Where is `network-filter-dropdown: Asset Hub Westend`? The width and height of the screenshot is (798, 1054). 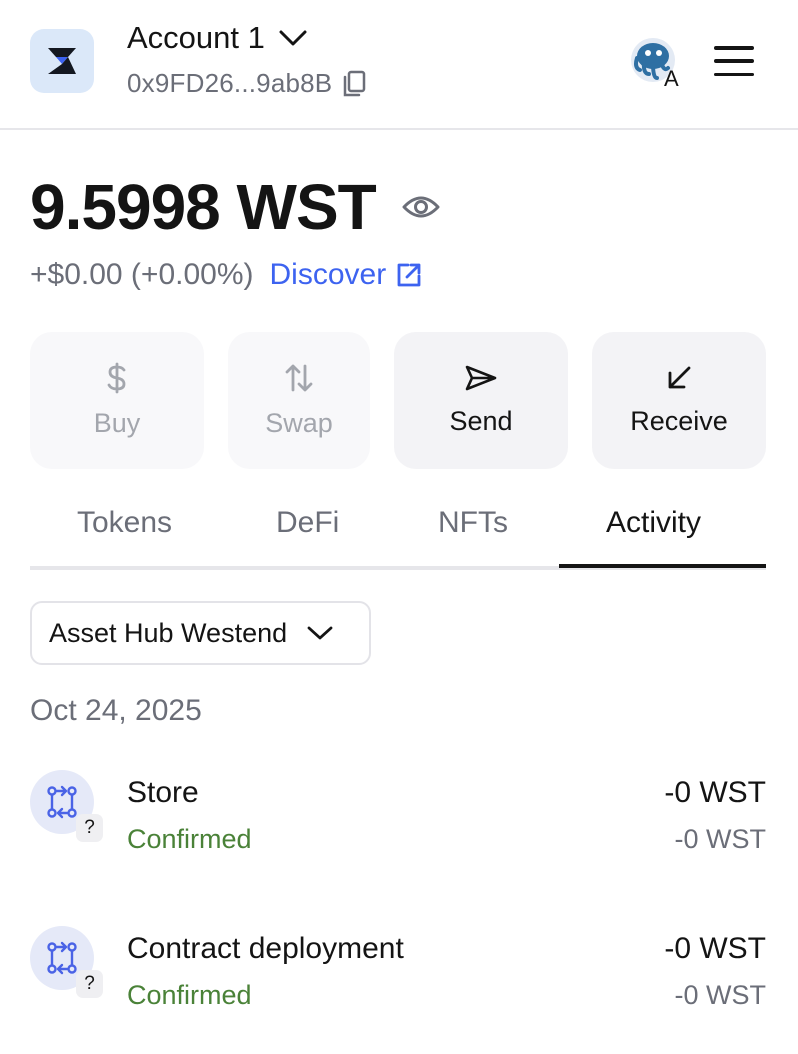 network-filter-dropdown: Asset Hub Westend is located at coordinates (200, 633).